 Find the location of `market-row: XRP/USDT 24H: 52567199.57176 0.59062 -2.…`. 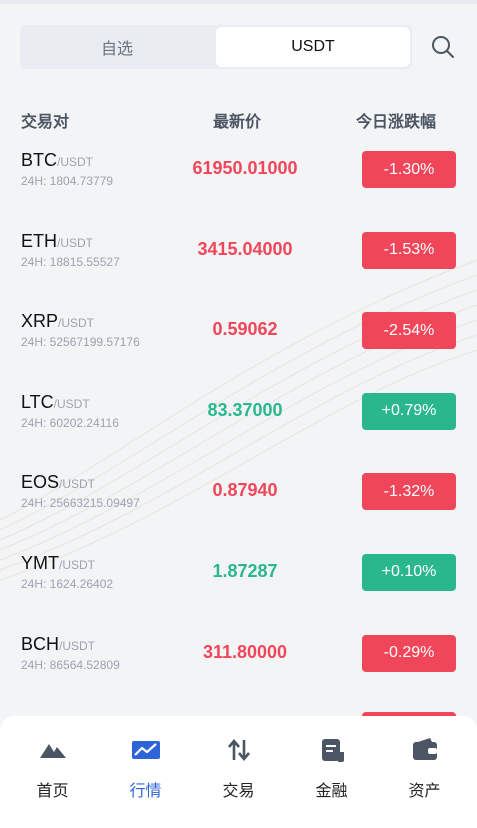

market-row: XRP/USDT 24H: 52567199.57176 0.59062 -2.… is located at coordinates (238, 349).